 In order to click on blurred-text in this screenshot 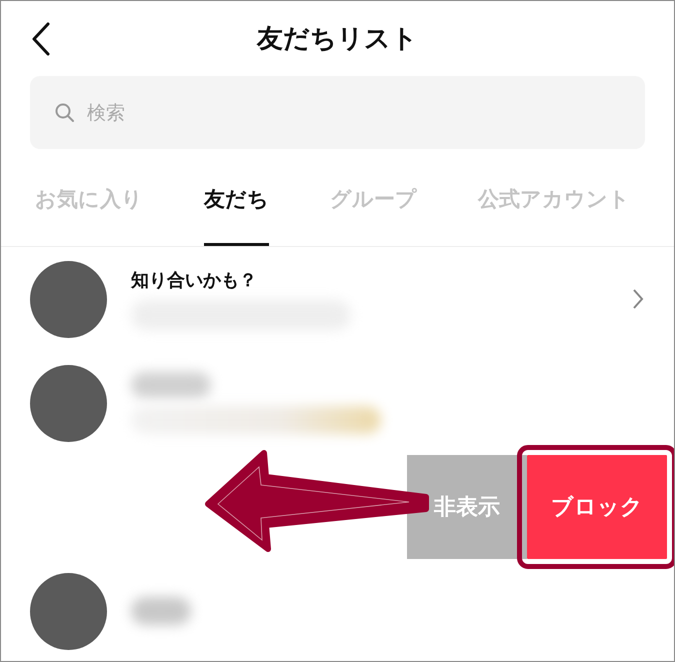, I will do `click(161, 611)`.